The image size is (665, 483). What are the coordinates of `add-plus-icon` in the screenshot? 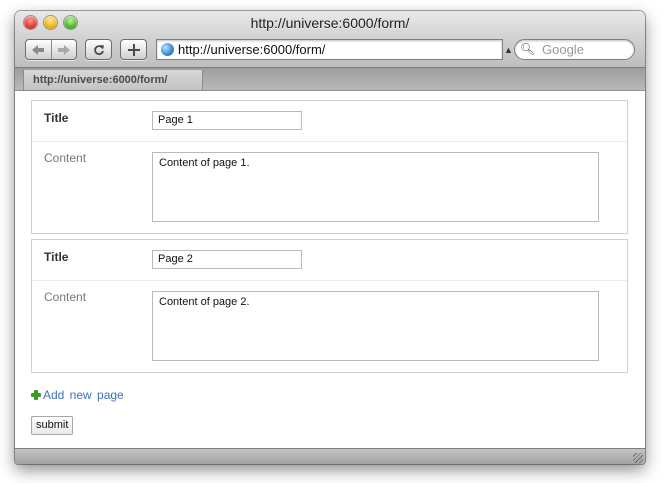 It's located at (36, 395).